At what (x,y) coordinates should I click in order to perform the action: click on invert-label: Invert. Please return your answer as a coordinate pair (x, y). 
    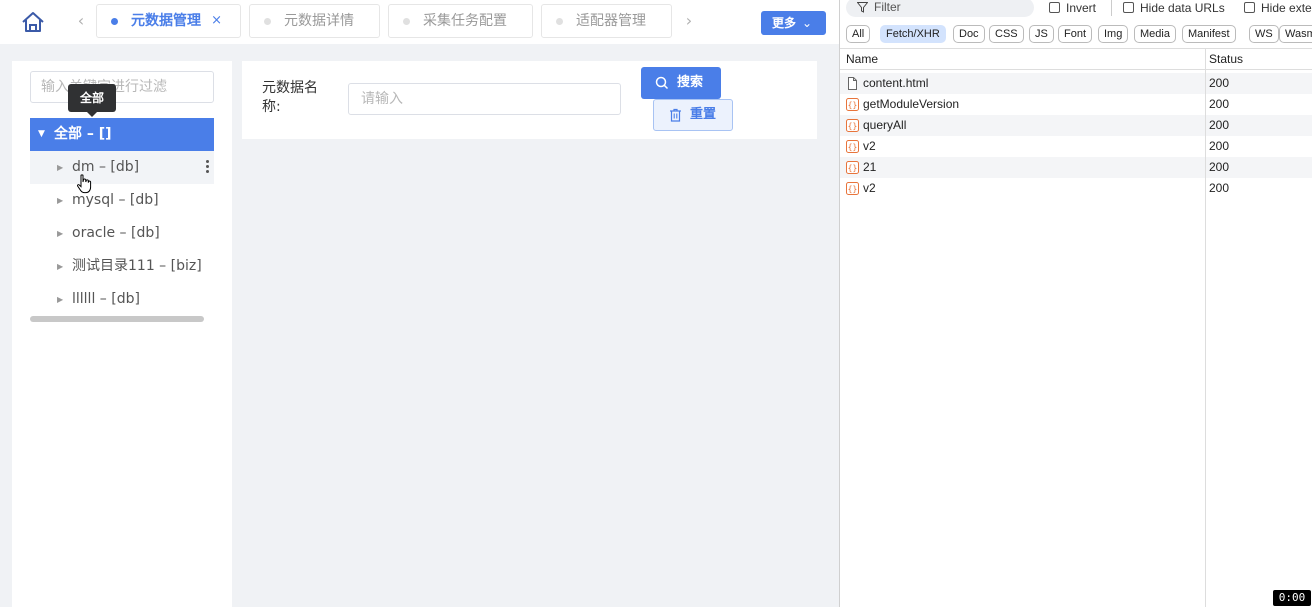
    Looking at the image, I should click on (1081, 8).